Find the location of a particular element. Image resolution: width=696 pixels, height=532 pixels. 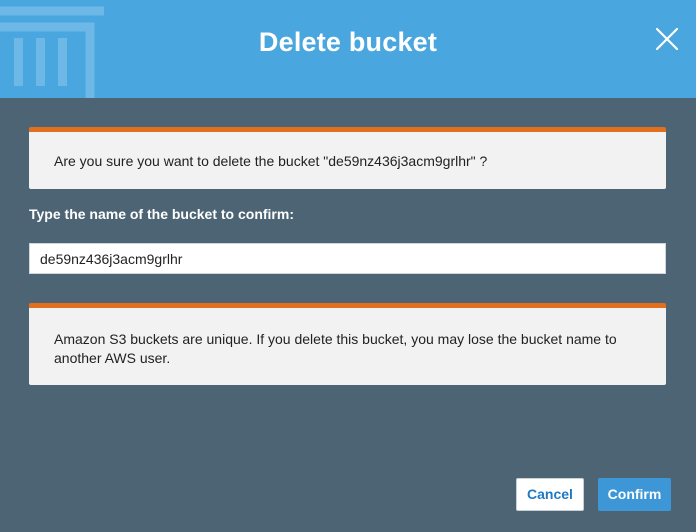

dialog-title: Delete bucket is located at coordinates (348, 42).